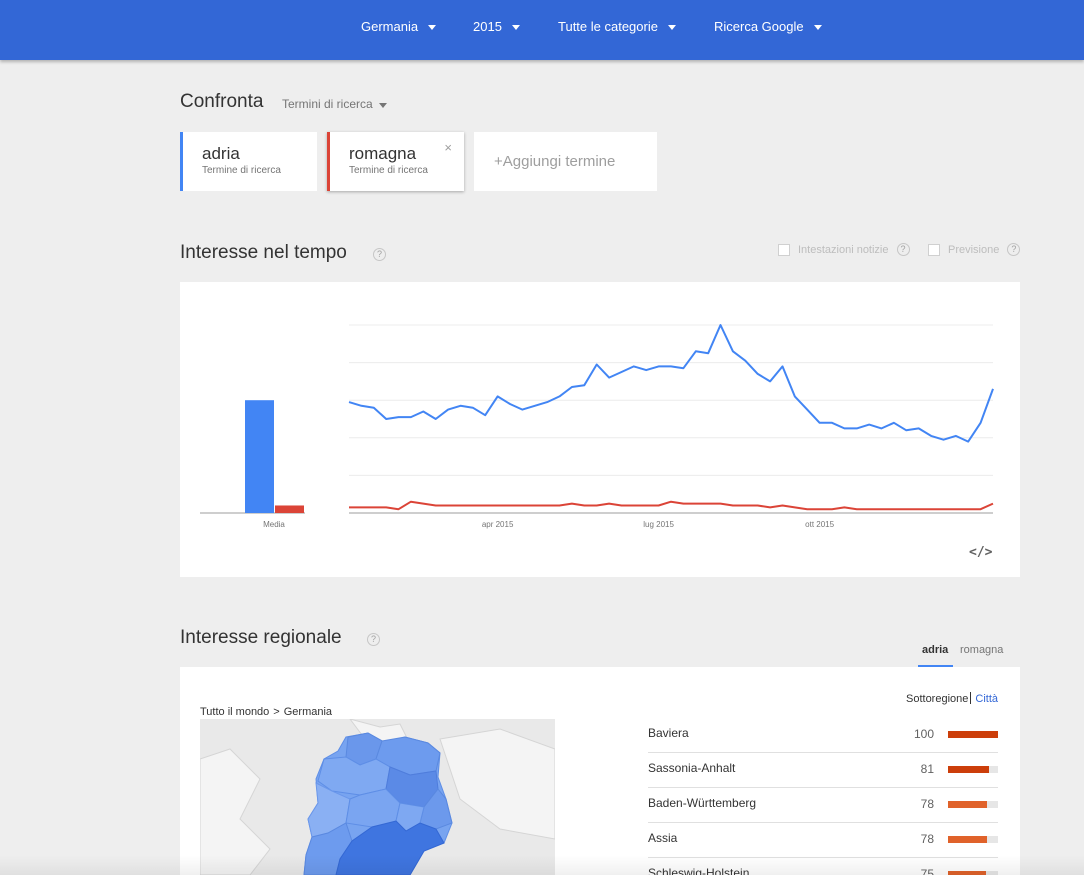 The height and width of the screenshot is (875, 1084). I want to click on term-name: romagna, so click(383, 153).